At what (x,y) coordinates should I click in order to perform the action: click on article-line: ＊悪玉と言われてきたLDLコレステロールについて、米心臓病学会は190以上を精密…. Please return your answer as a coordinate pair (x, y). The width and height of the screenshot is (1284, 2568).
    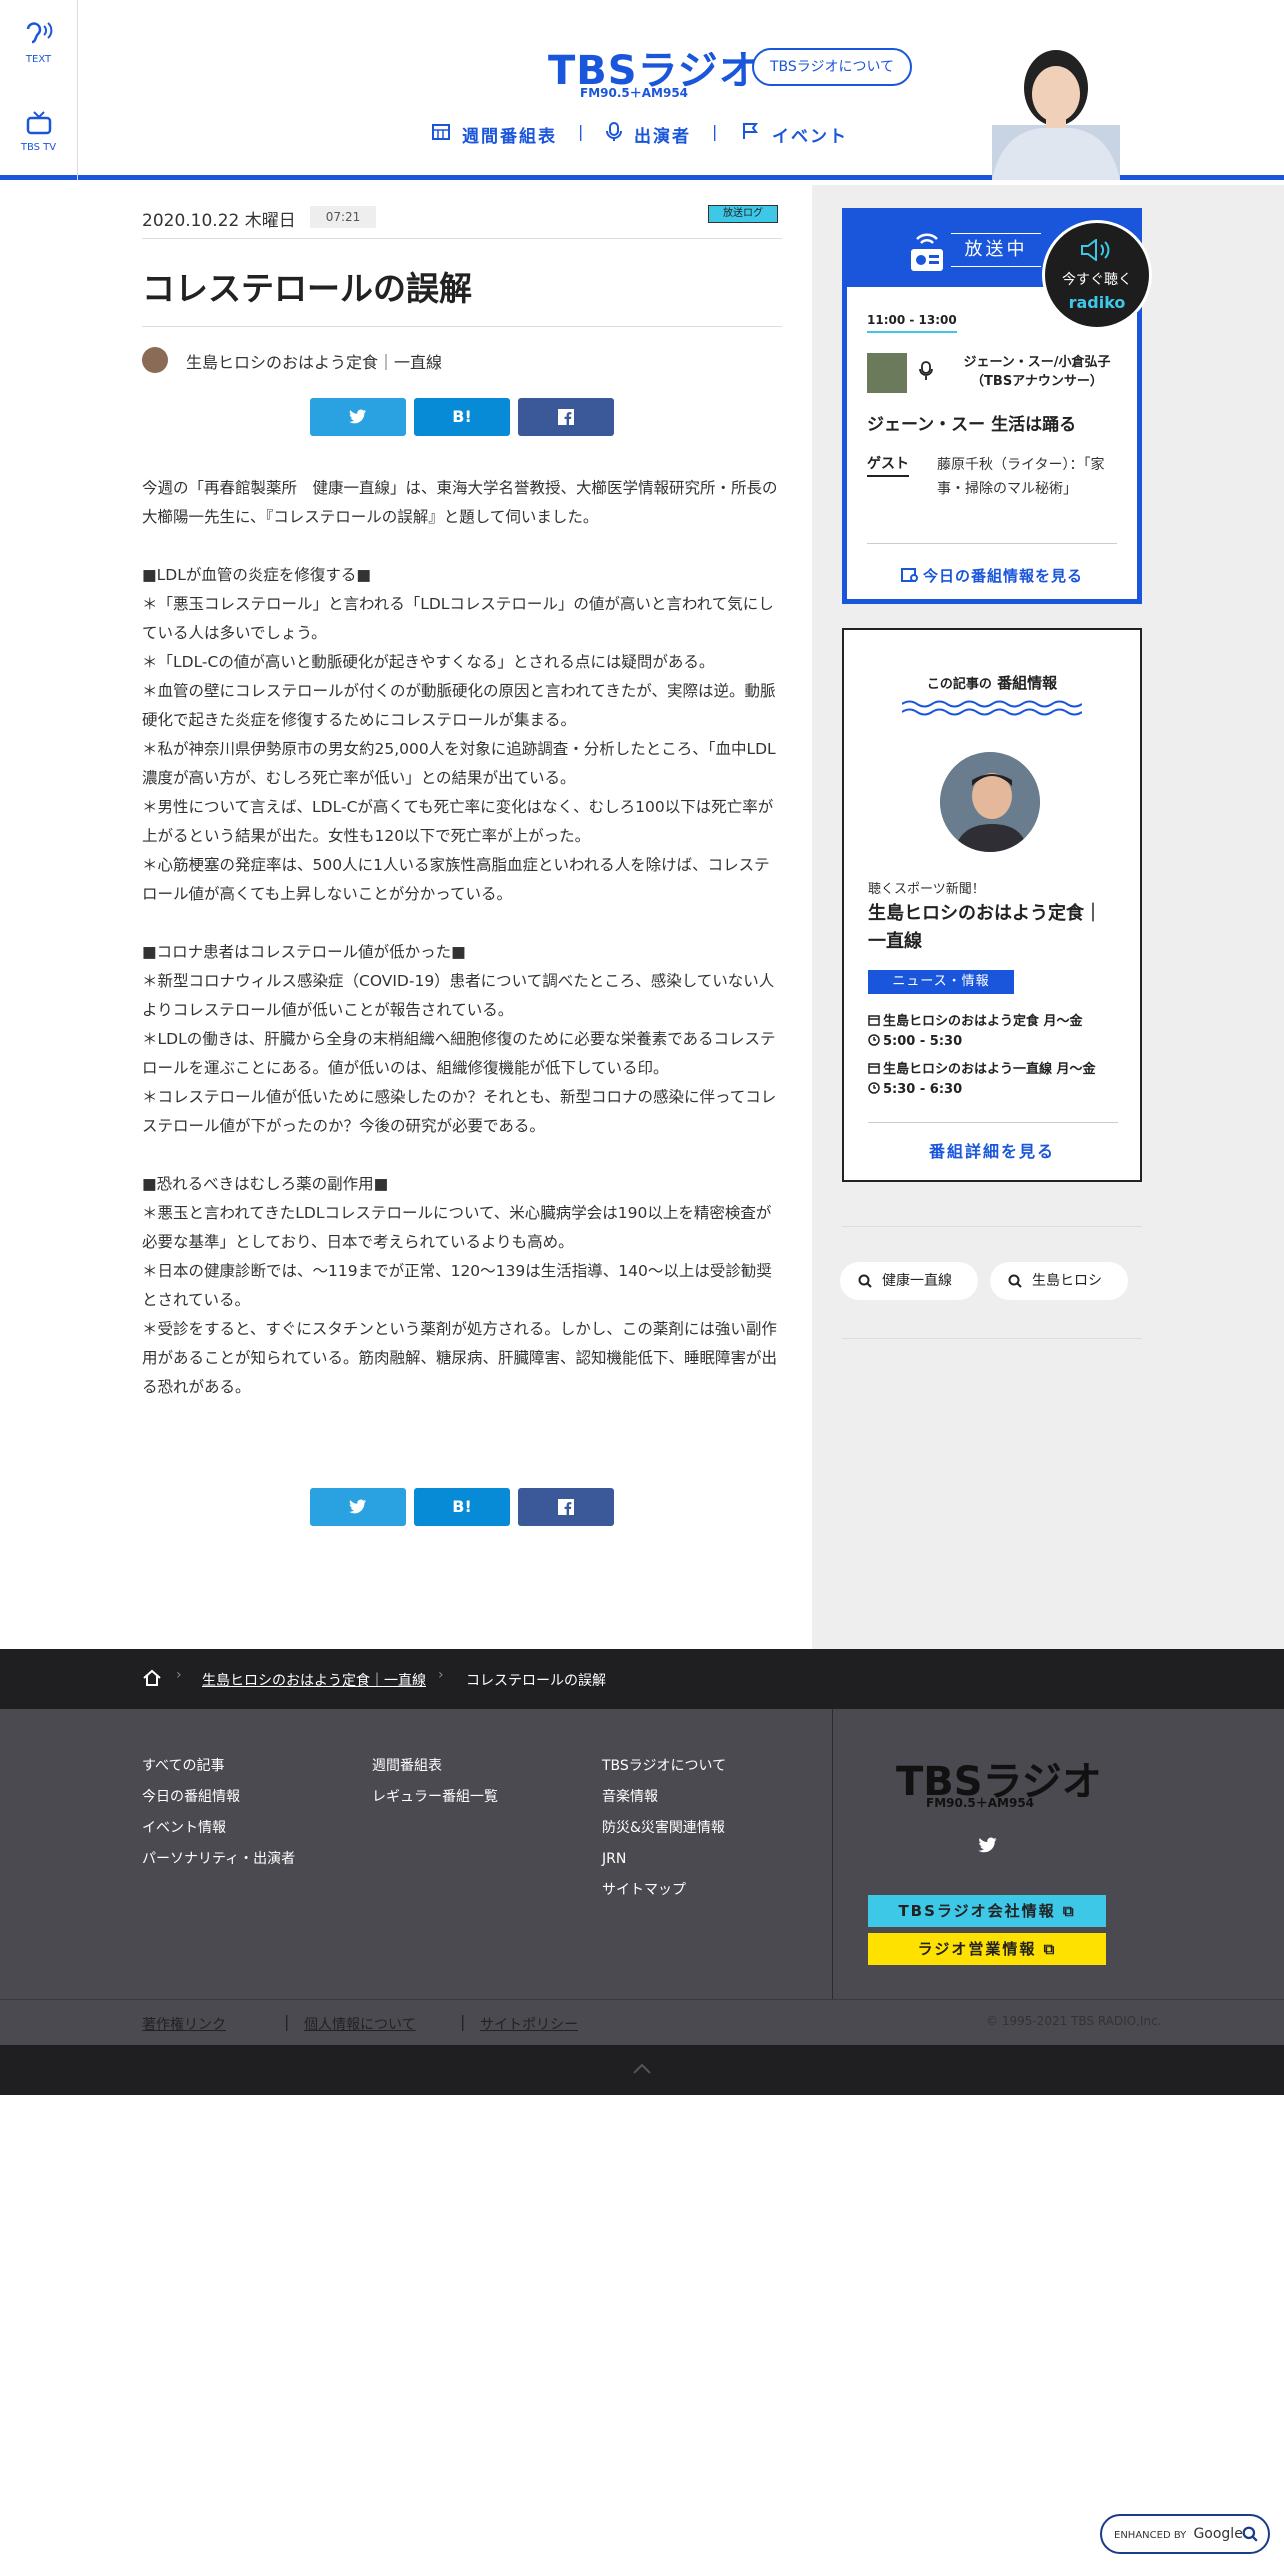
    Looking at the image, I should click on (457, 1227).